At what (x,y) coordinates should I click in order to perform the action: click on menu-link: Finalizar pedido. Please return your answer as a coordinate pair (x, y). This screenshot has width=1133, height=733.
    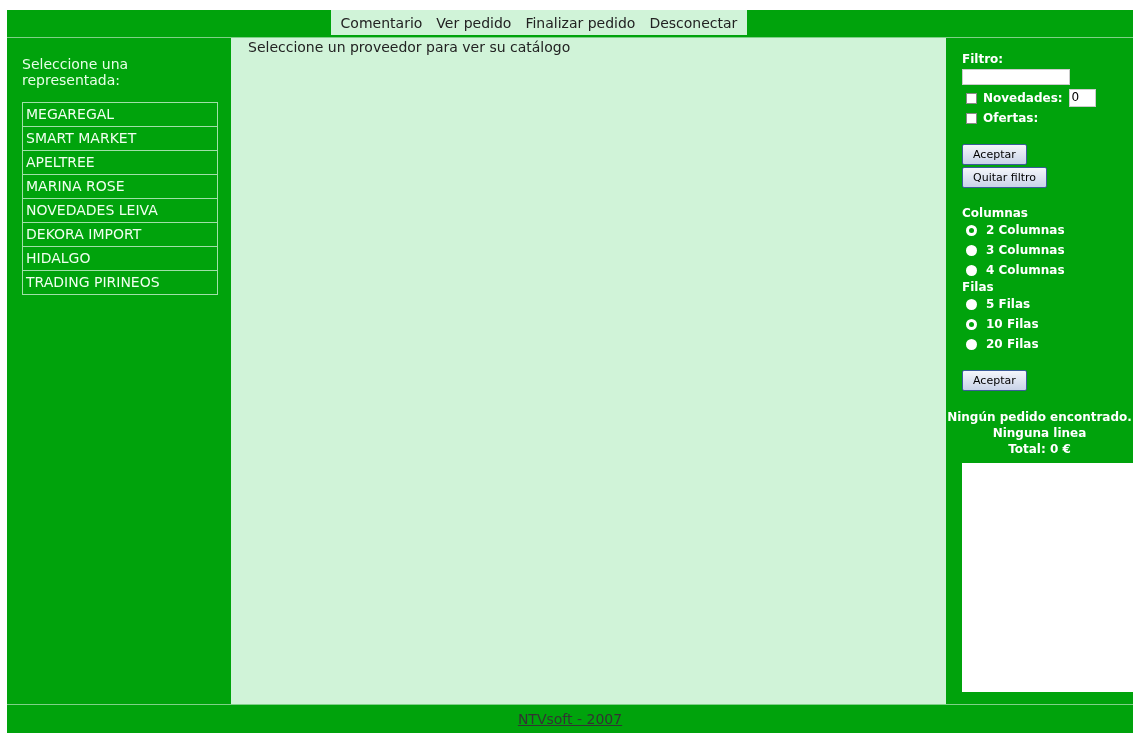
    Looking at the image, I should click on (580, 22).